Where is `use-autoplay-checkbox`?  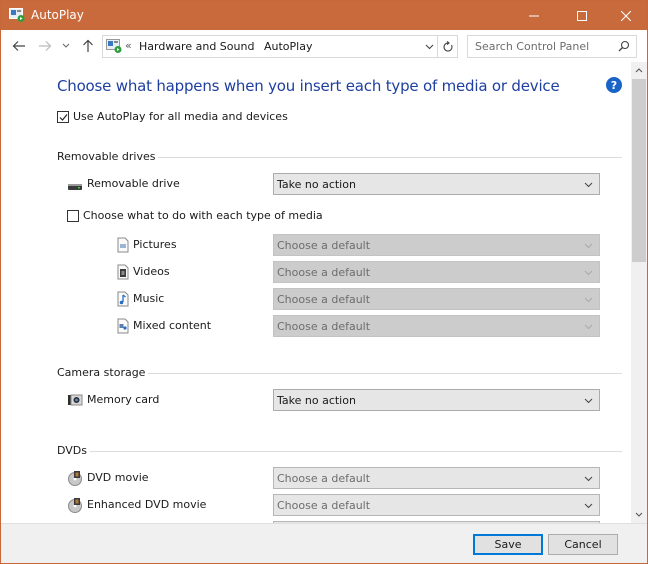
use-autoplay-checkbox is located at coordinates (63, 117).